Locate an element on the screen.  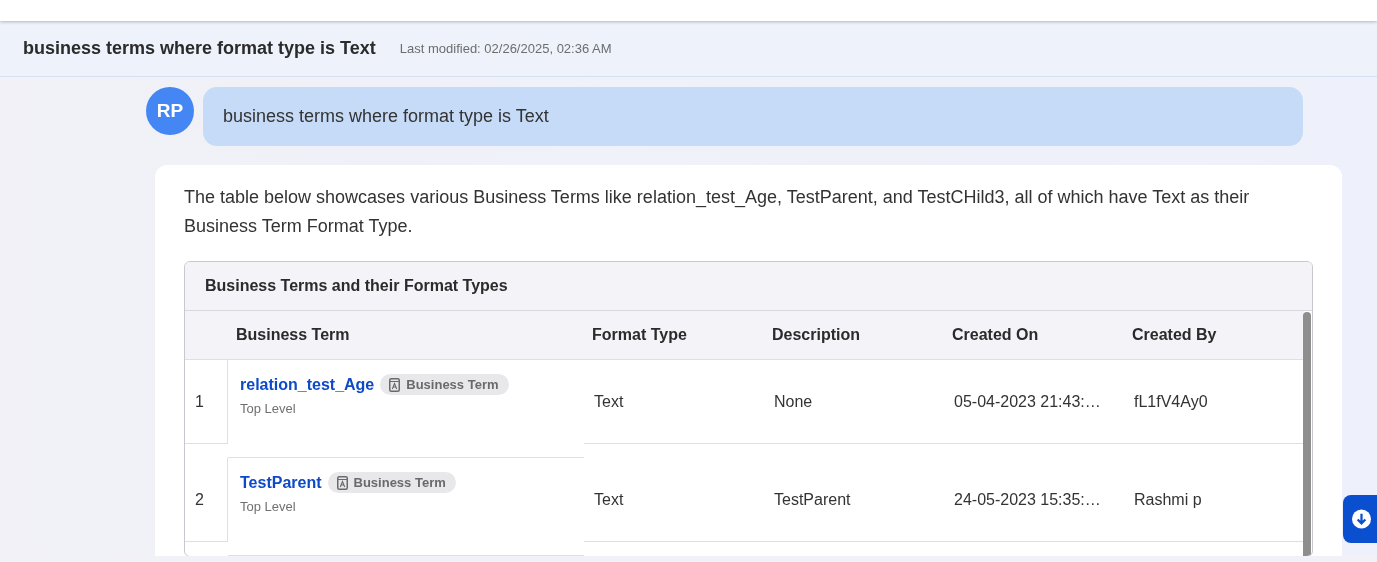
column-header: Business Term is located at coordinates (406, 335).